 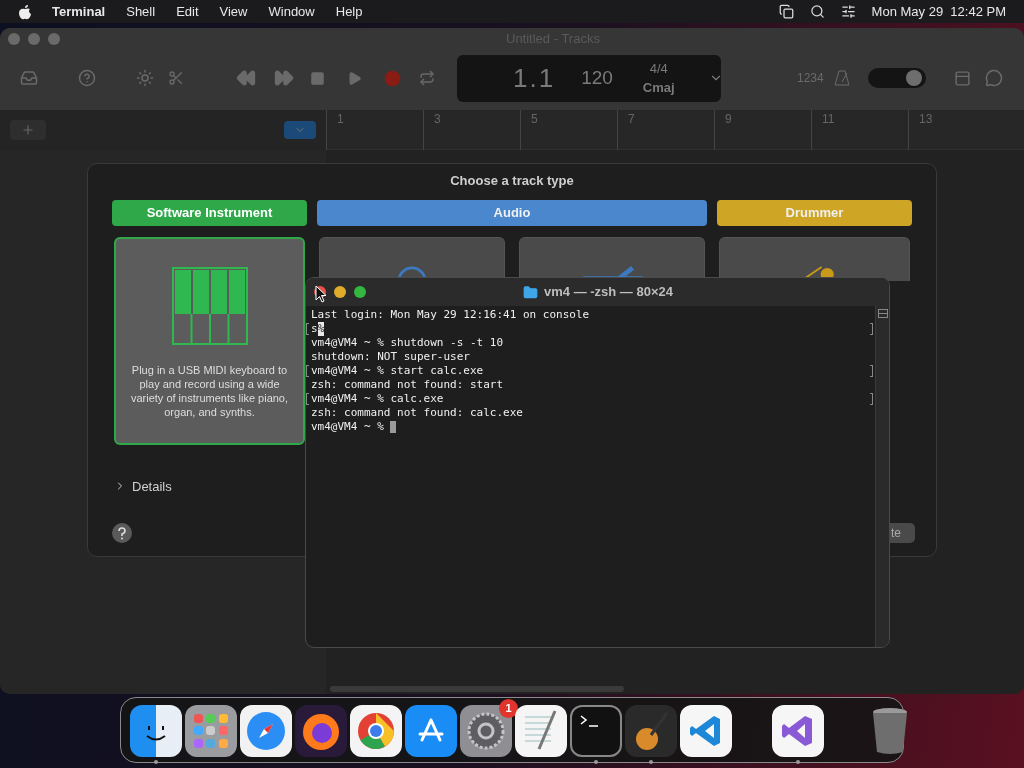 I want to click on piano-keys-icon, so click(x=209, y=305).